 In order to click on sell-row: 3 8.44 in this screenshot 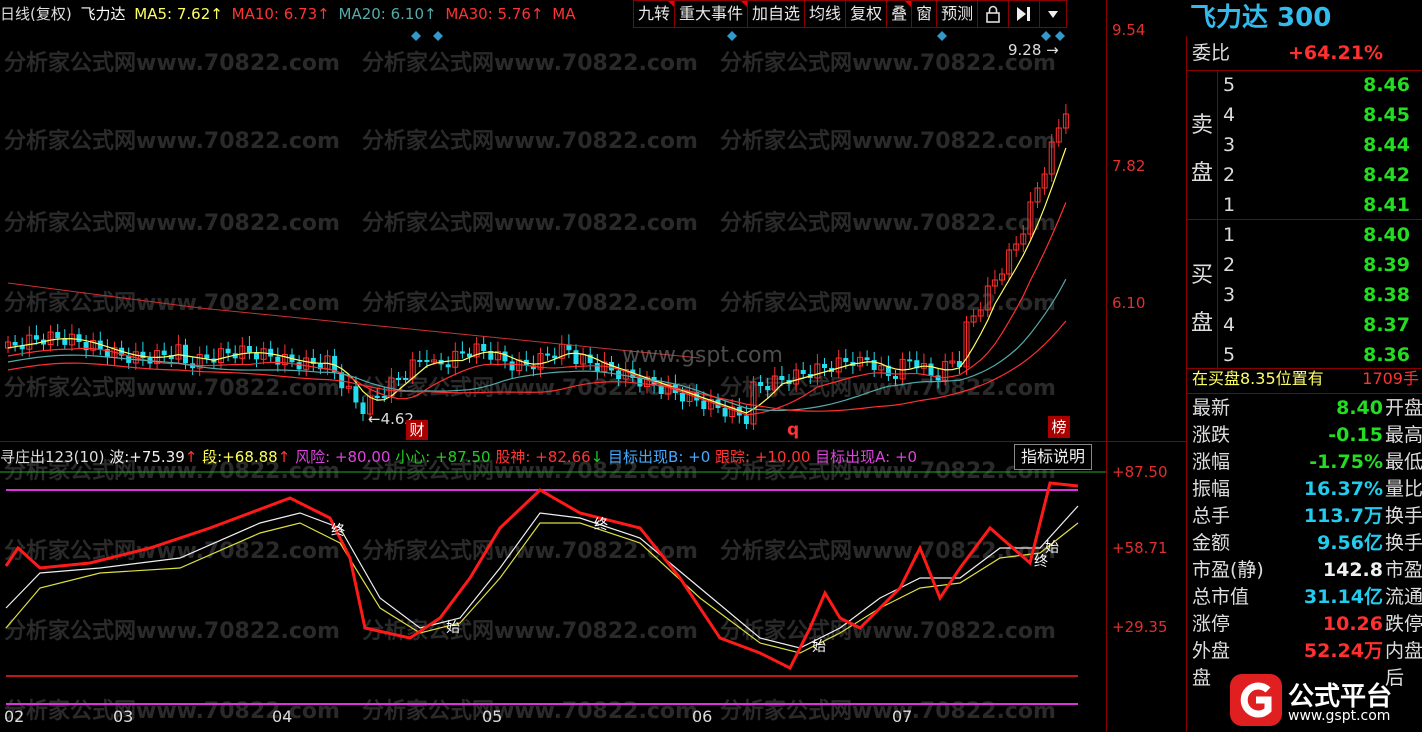, I will do `click(1320, 145)`.